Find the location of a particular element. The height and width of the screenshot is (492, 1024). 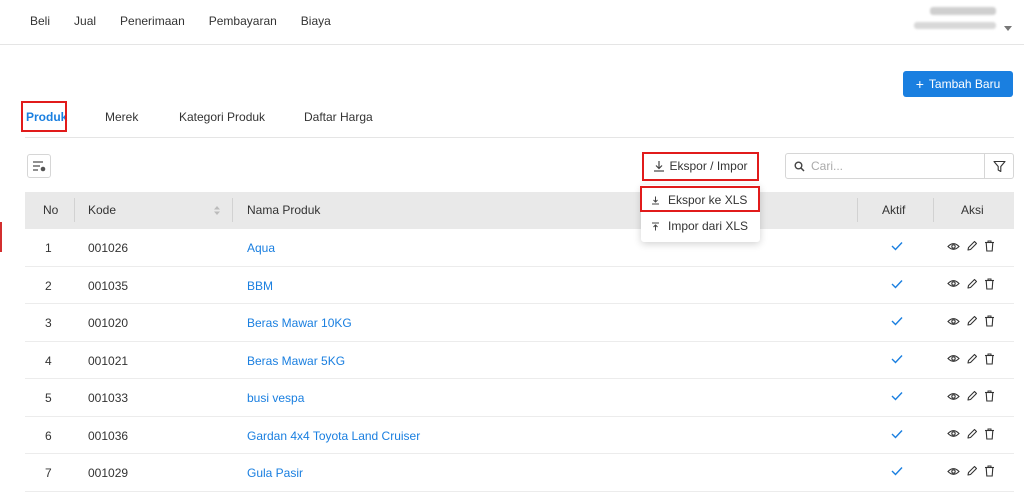

nav-beli: Beli is located at coordinates (40, 21).